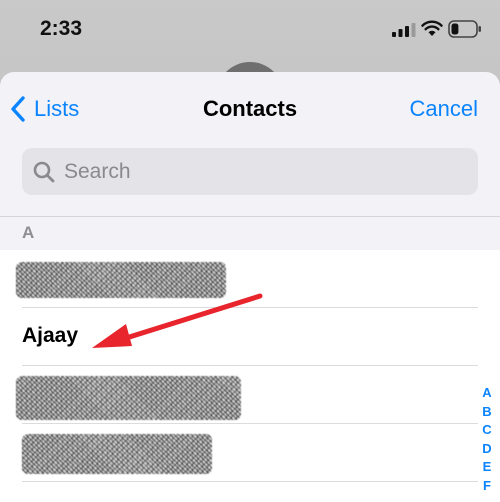  Describe the element at coordinates (432, 28) in the screenshot. I see `wifi-icon` at that location.